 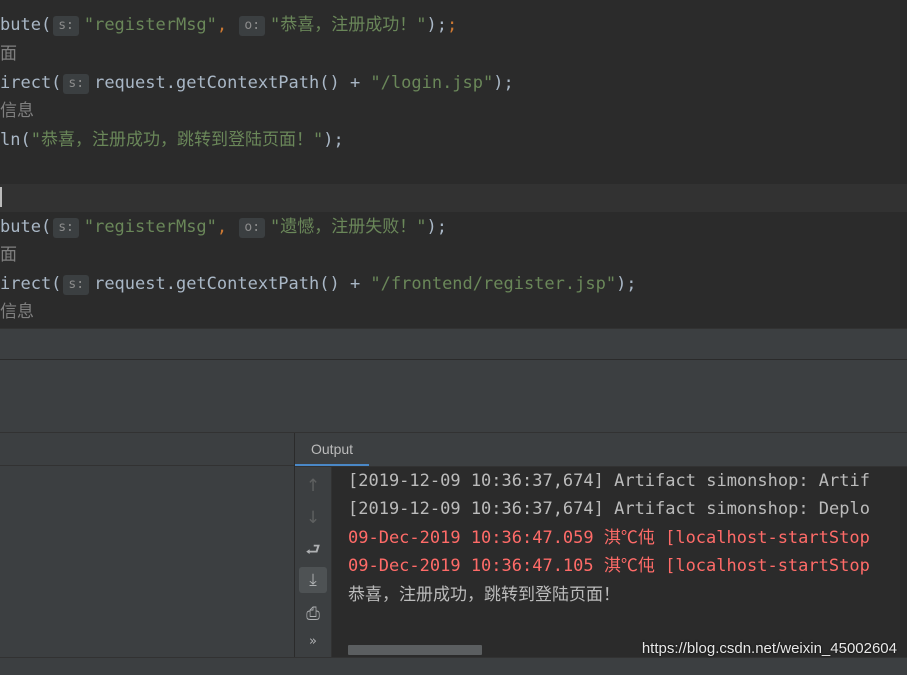 What do you see at coordinates (1, 197) in the screenshot?
I see `text-caret` at bounding box center [1, 197].